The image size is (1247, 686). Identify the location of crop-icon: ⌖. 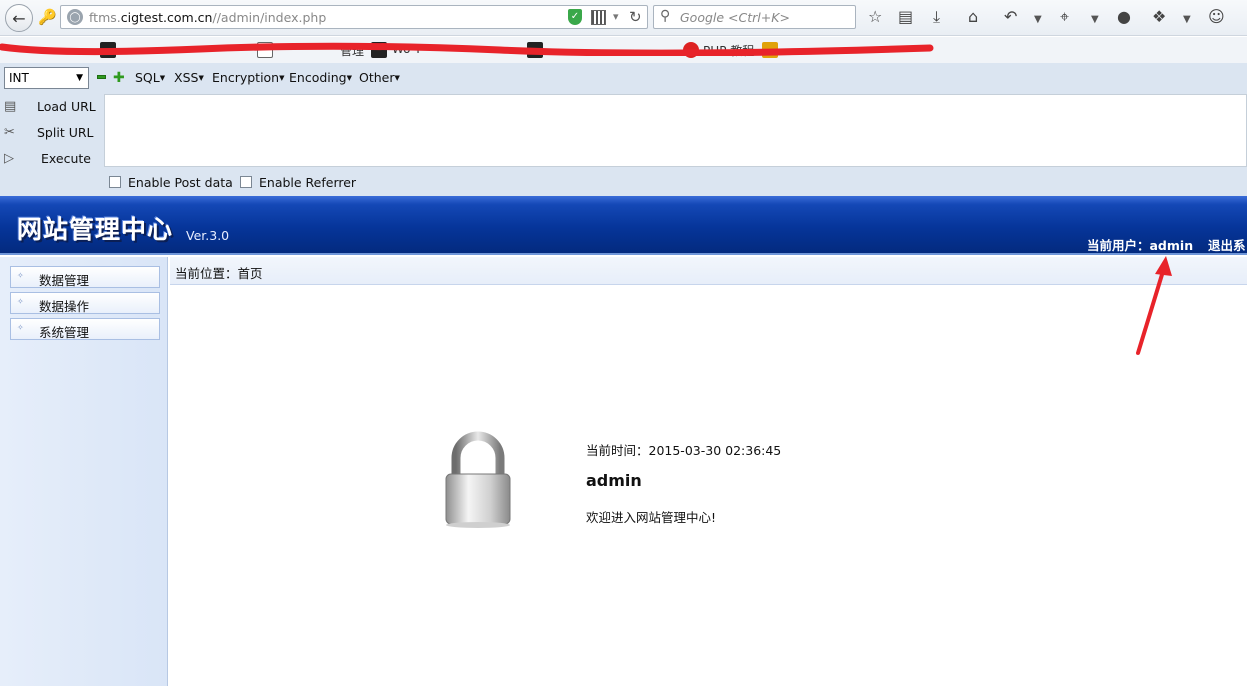
(1064, 17).